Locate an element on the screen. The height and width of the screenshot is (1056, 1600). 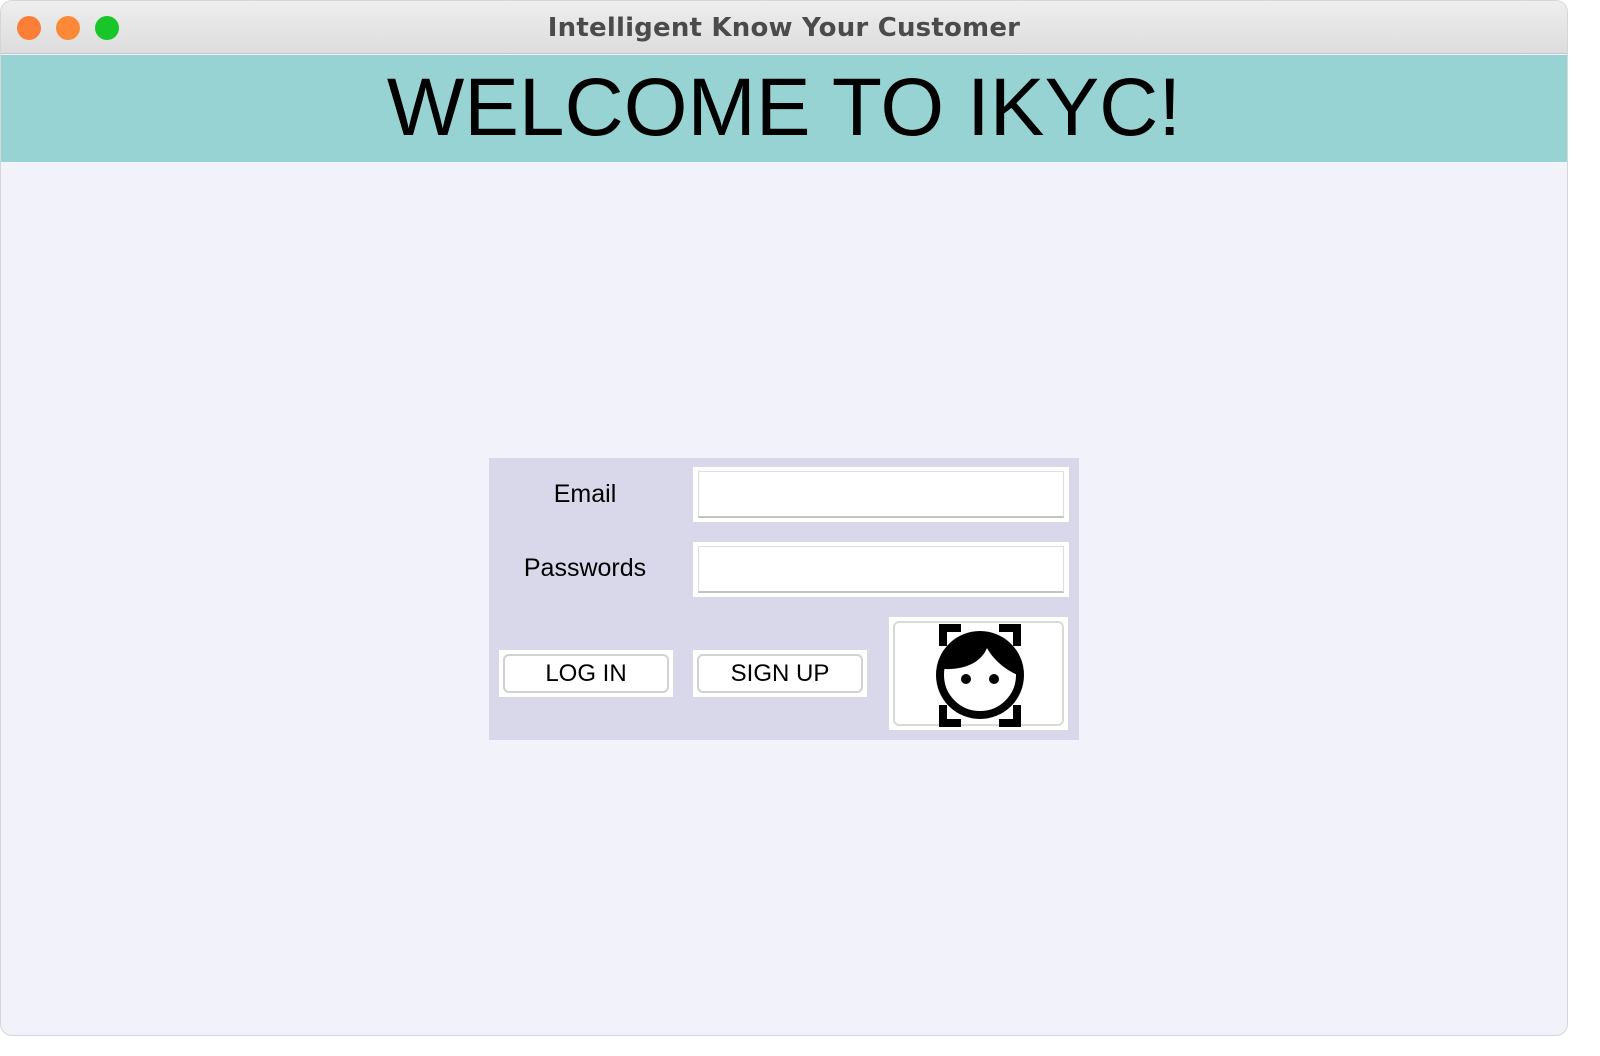
face-login-button-frame is located at coordinates (978, 673).